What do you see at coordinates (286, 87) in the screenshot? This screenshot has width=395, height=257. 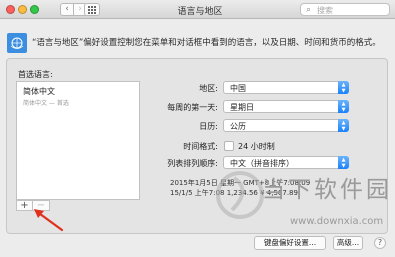 I see `region-popup: 中国 ▲ ▼` at bounding box center [286, 87].